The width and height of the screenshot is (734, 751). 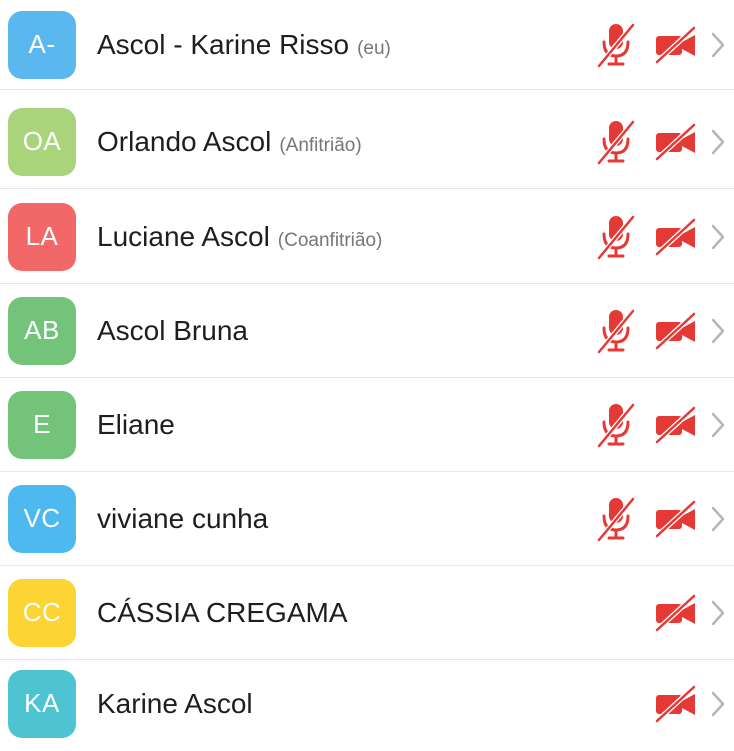 I want to click on participant-row: LA Luciane Ascol (Coanfitrião), so click(x=367, y=237).